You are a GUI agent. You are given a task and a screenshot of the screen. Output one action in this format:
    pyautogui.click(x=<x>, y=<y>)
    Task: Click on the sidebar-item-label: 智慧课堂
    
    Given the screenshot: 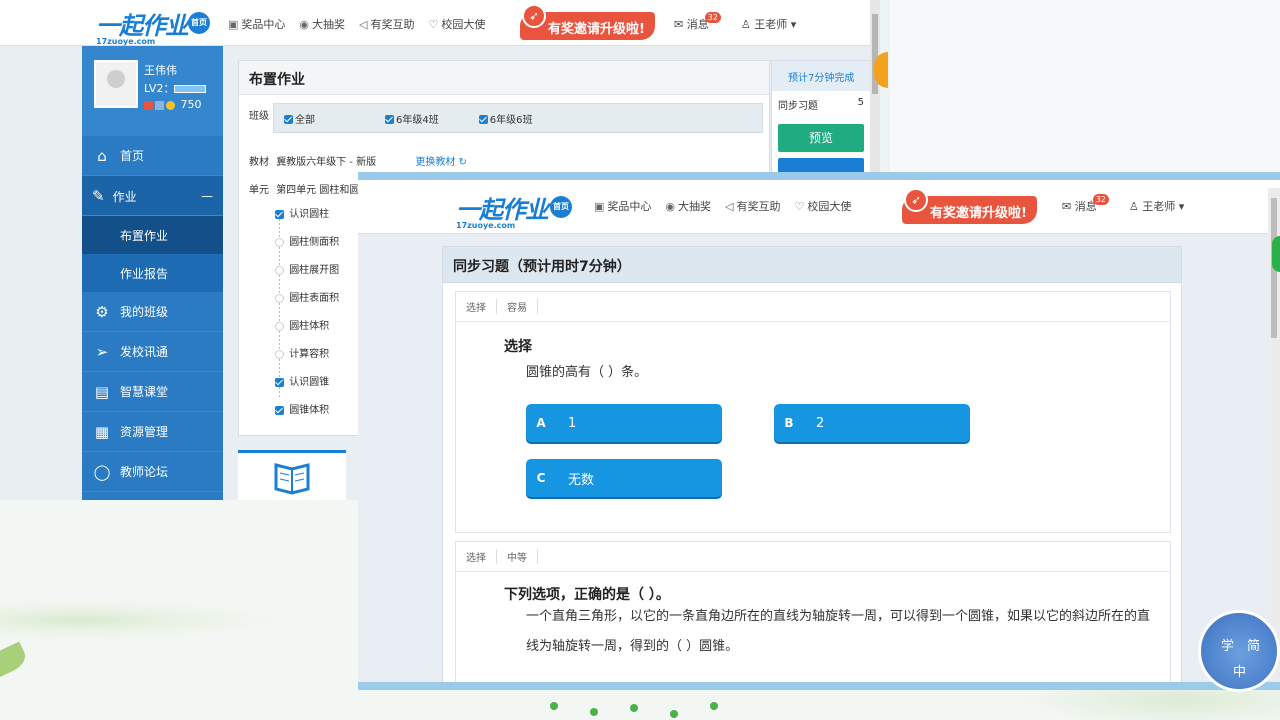 What is the action you would take?
    pyautogui.click(x=144, y=392)
    